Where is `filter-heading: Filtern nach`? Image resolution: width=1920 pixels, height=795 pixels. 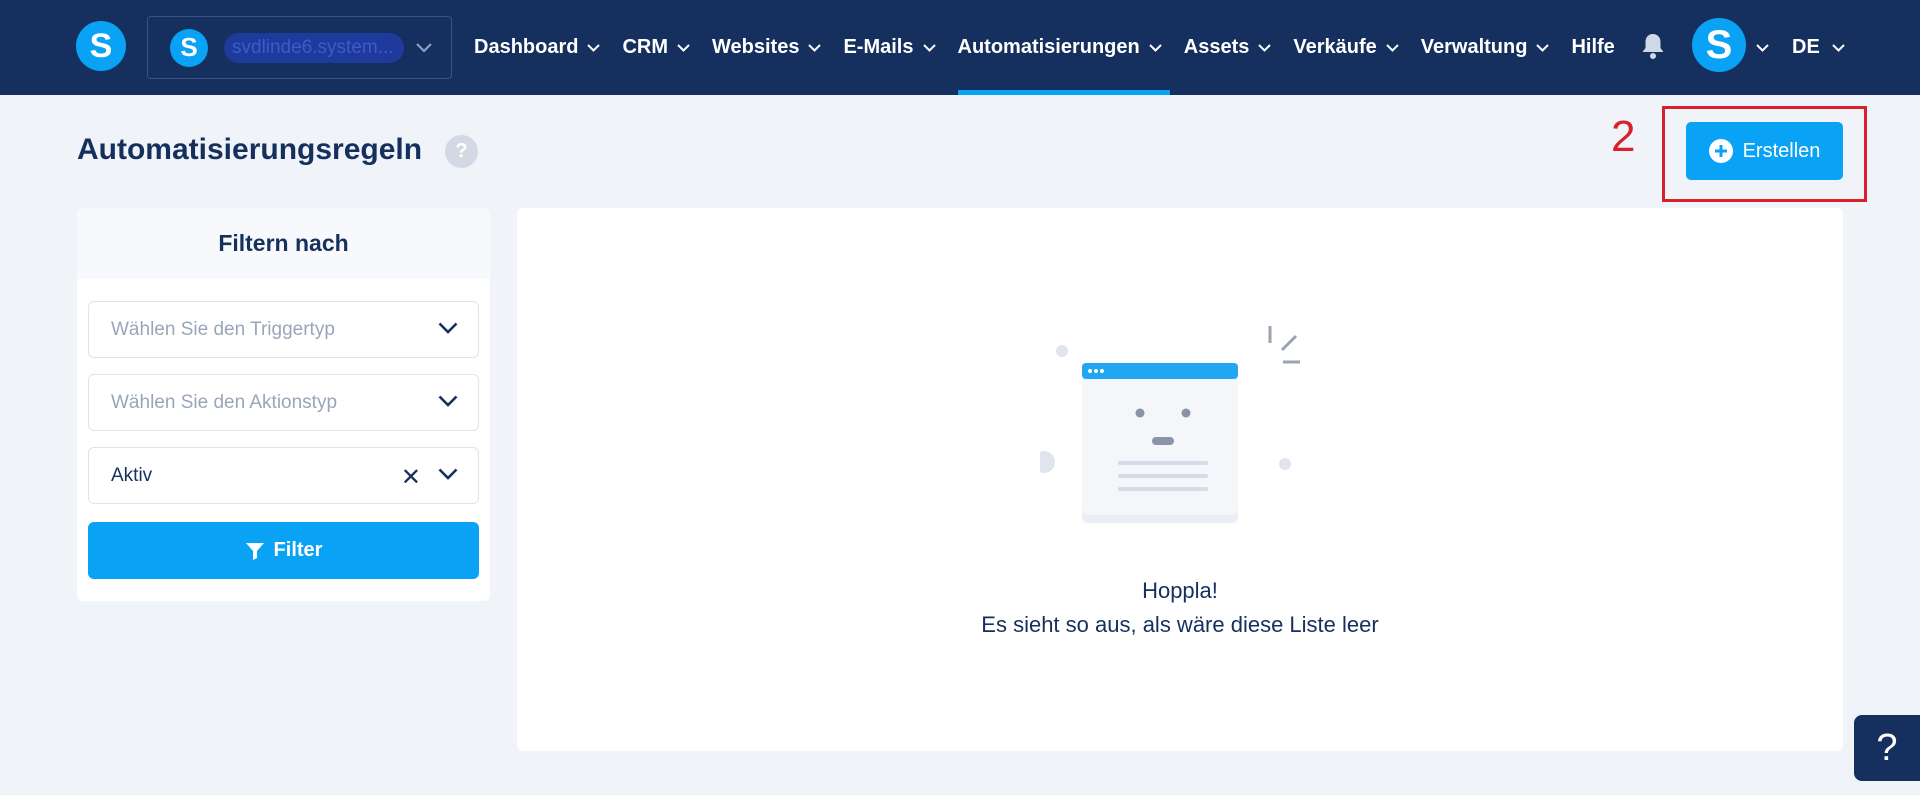 filter-heading: Filtern nach is located at coordinates (283, 243).